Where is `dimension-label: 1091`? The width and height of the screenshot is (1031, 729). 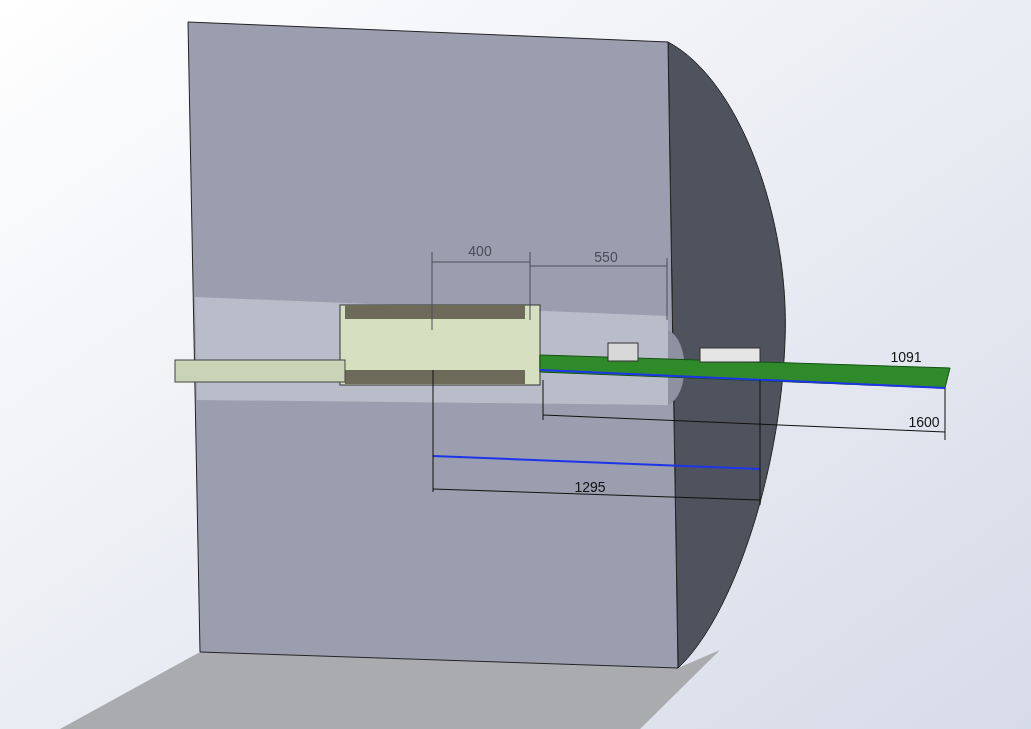 dimension-label: 1091 is located at coordinates (906, 357).